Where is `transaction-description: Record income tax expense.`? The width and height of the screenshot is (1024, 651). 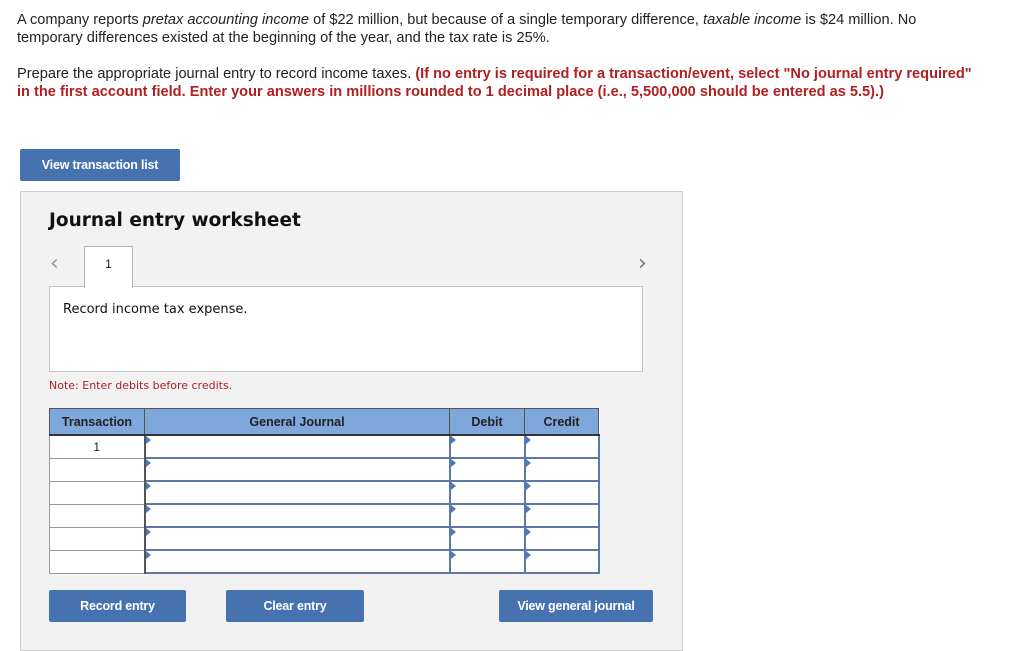 transaction-description: Record income tax expense. is located at coordinates (155, 309).